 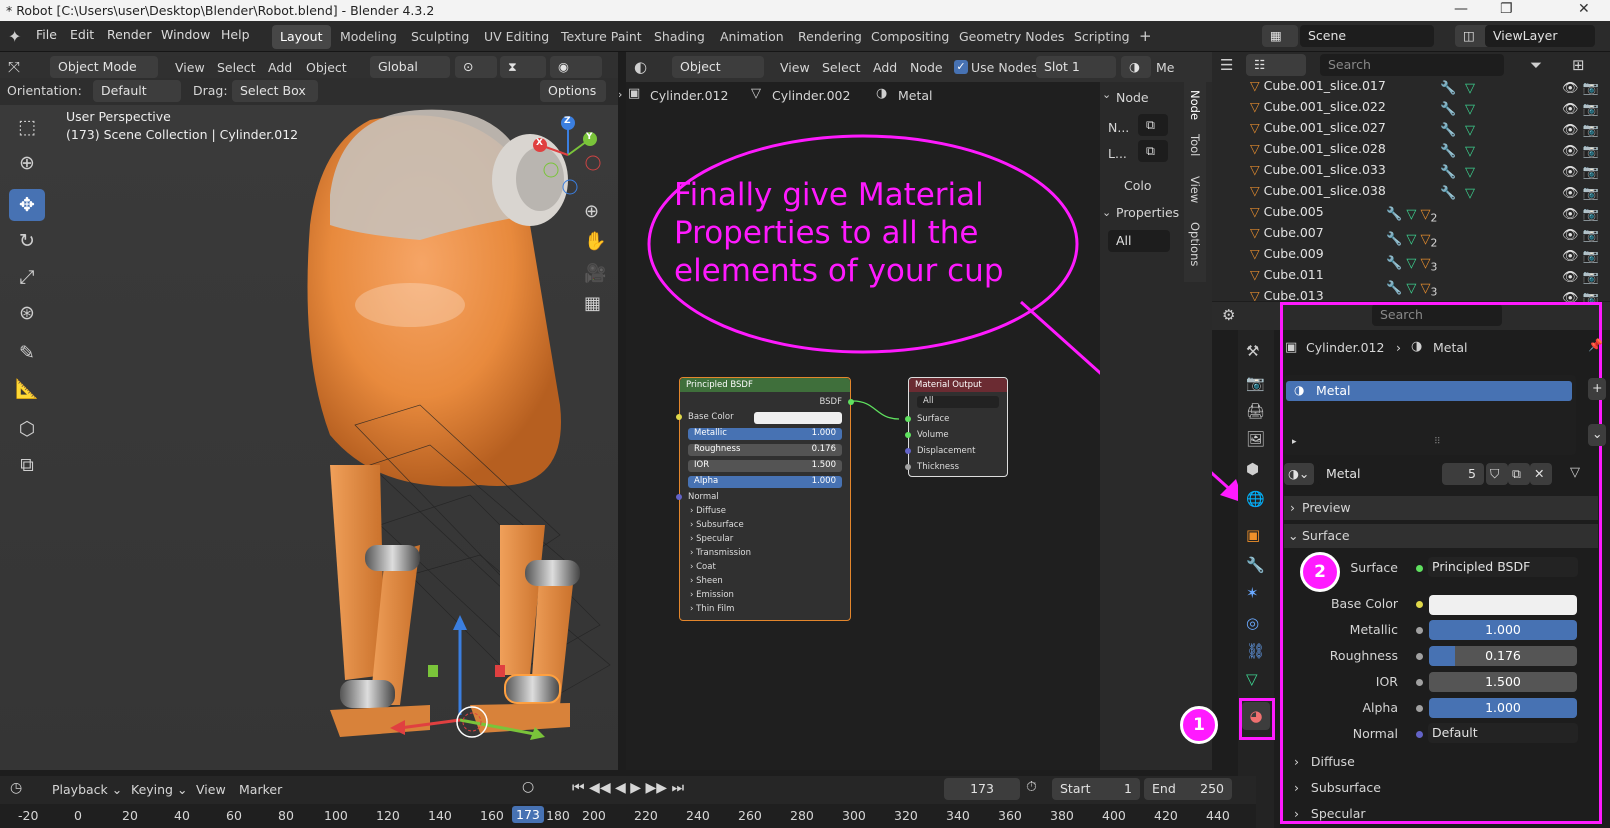 I want to click on color-panel: Colo, so click(x=1138, y=185).